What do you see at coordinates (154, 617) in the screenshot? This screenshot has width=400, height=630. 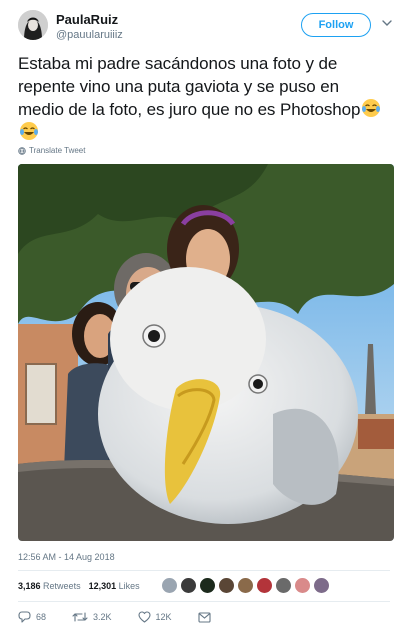 I see `like-button: 12K` at bounding box center [154, 617].